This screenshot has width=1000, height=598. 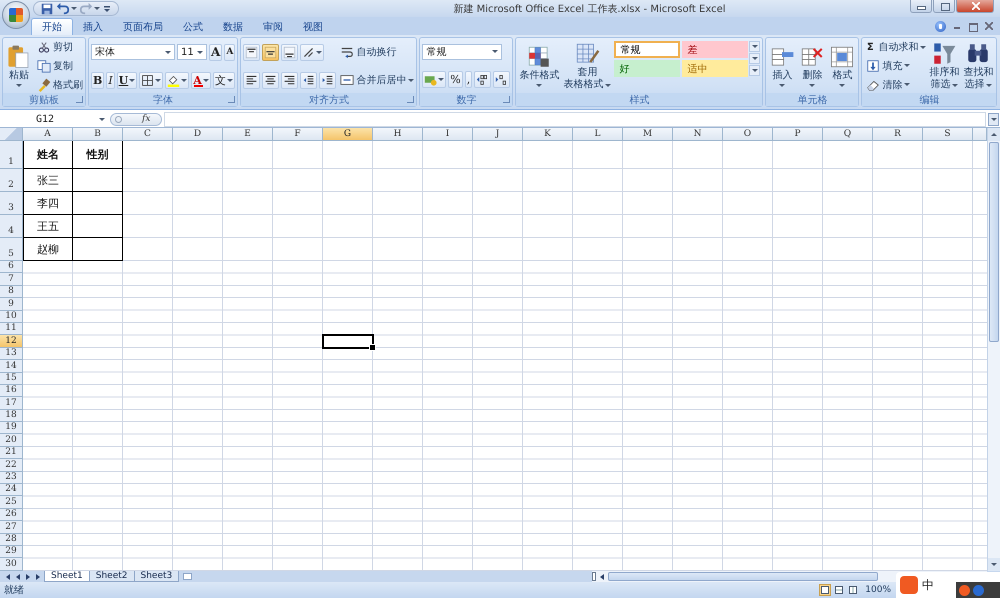 What do you see at coordinates (97, 80) in the screenshot?
I see `bold-button: B` at bounding box center [97, 80].